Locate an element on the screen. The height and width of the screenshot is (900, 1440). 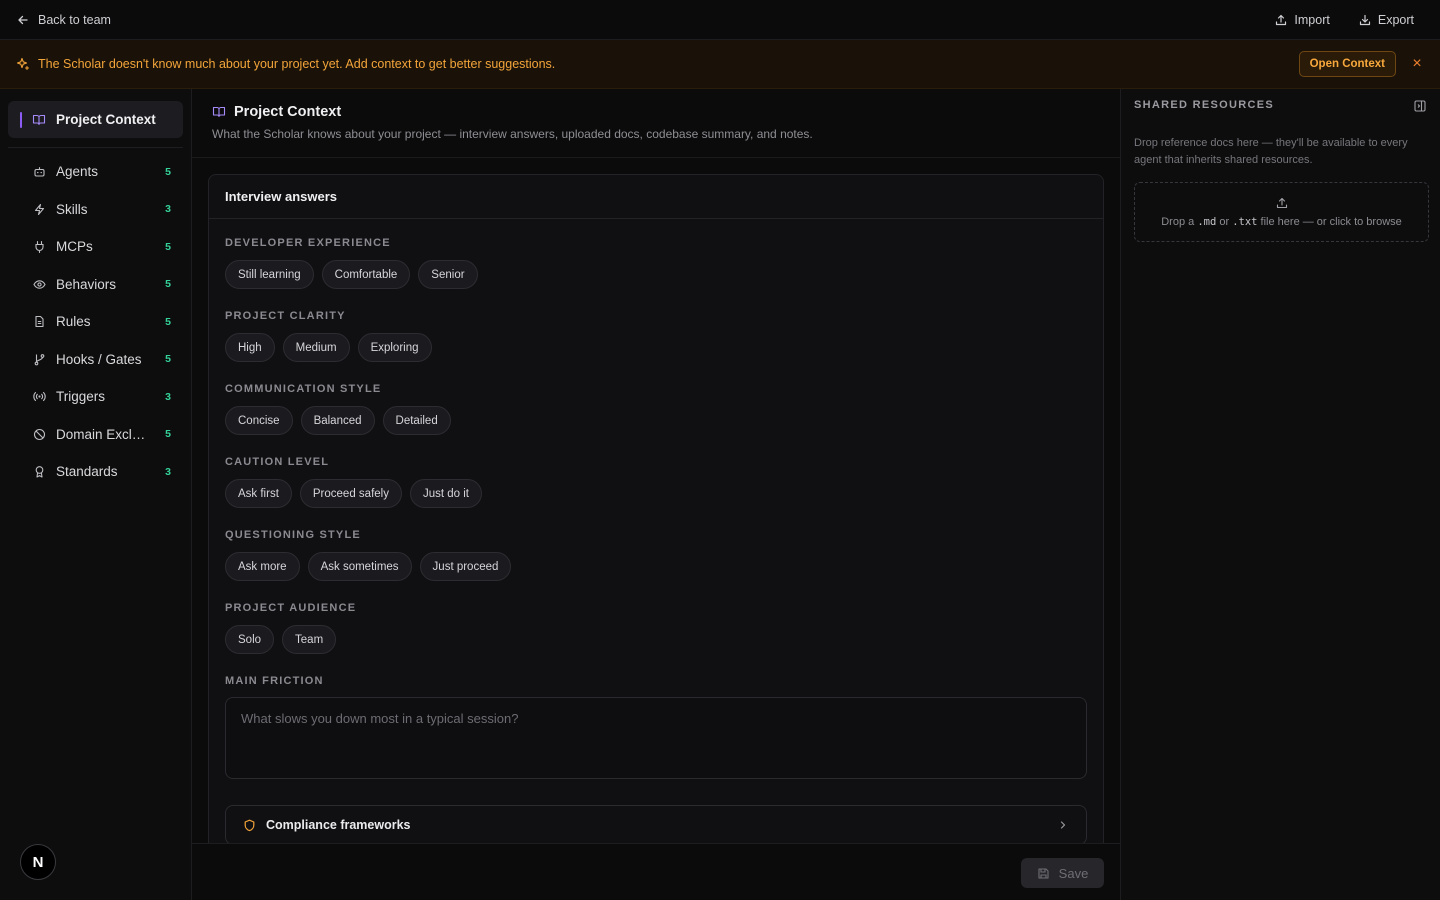
sidebar-item-label: Agents is located at coordinates (77, 172).